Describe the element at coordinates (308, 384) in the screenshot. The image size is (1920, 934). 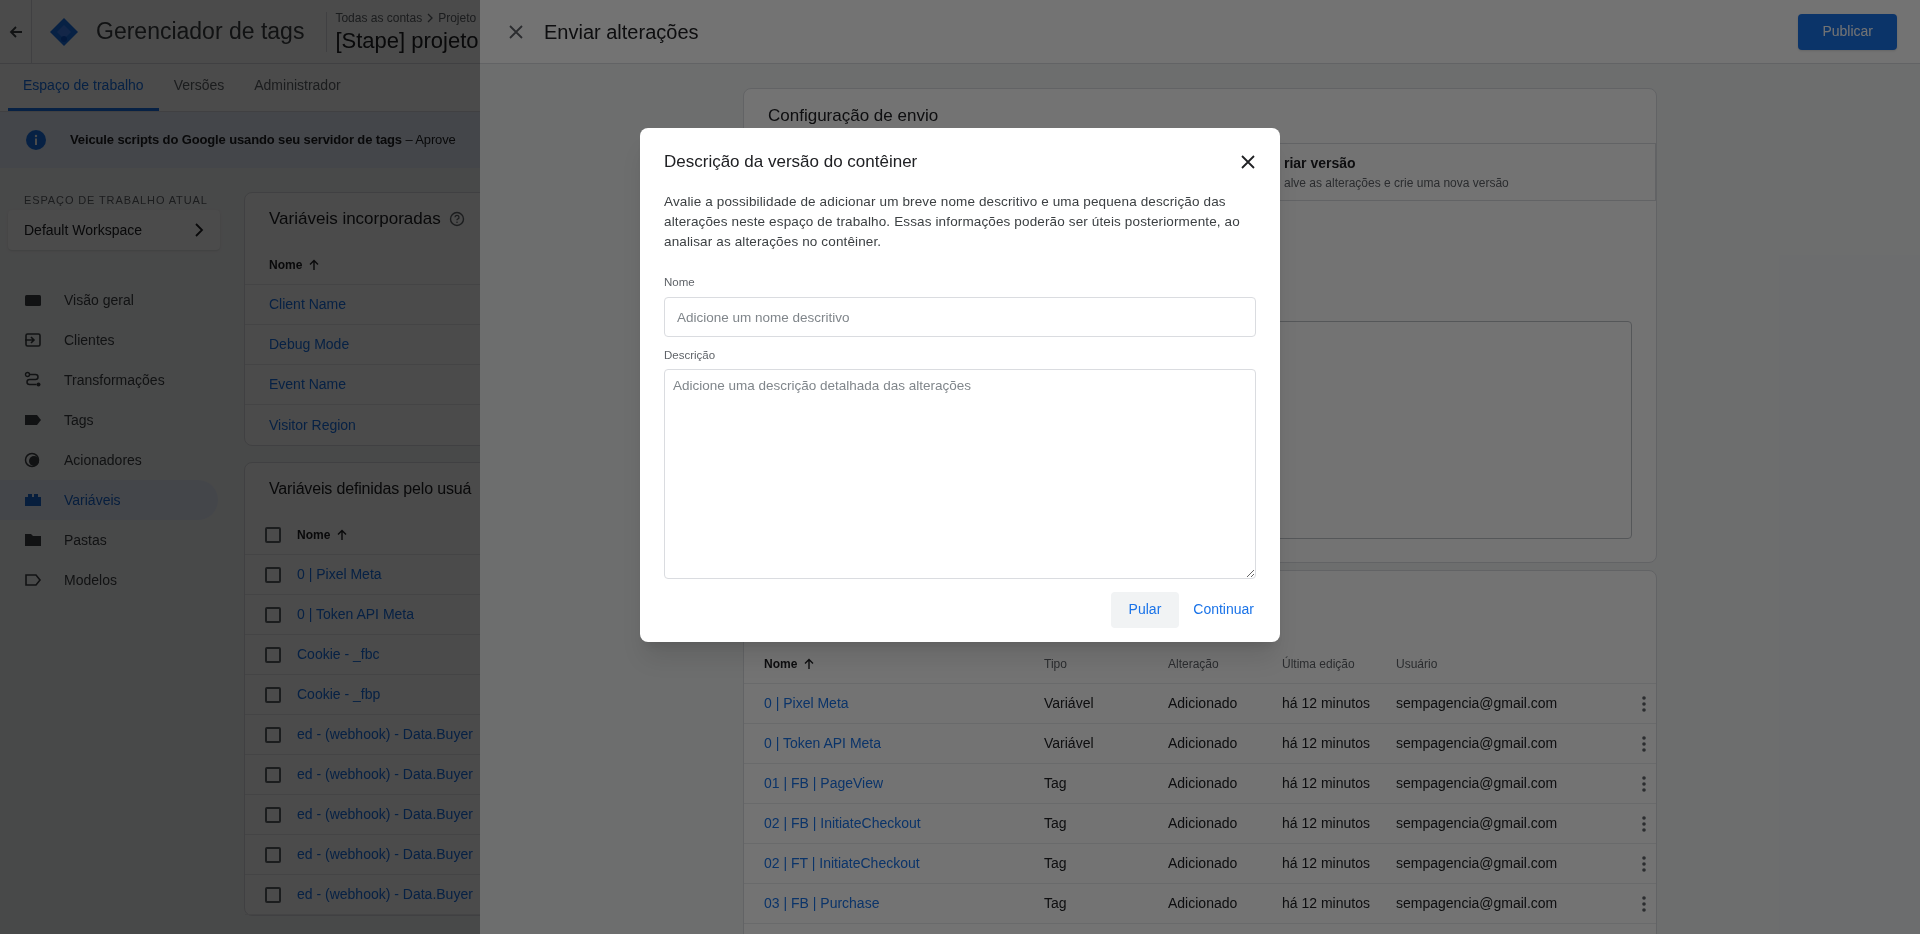
I see `variable-link: Event Name` at that location.